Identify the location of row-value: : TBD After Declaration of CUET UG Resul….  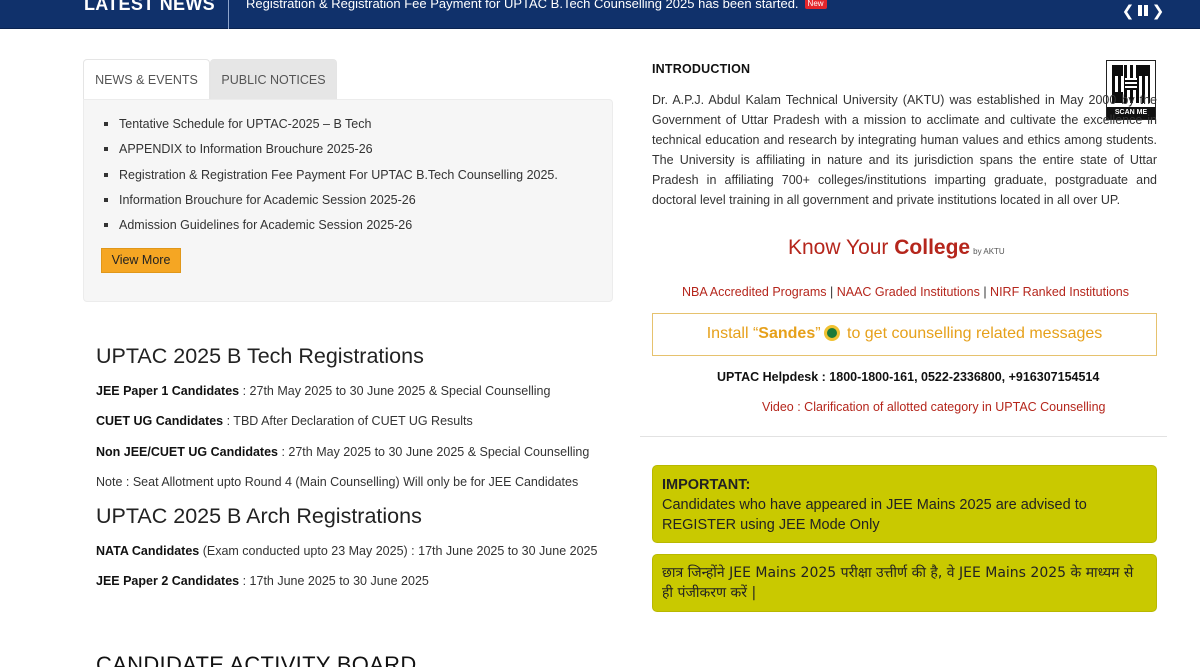
(348, 421).